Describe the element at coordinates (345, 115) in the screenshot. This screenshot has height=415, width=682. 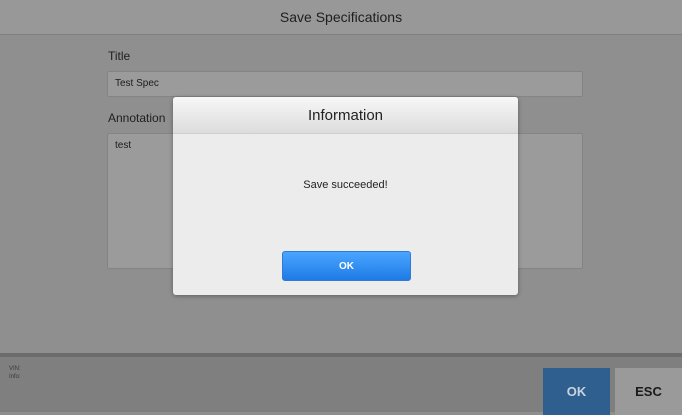
I see `dialog-title: Information` at that location.